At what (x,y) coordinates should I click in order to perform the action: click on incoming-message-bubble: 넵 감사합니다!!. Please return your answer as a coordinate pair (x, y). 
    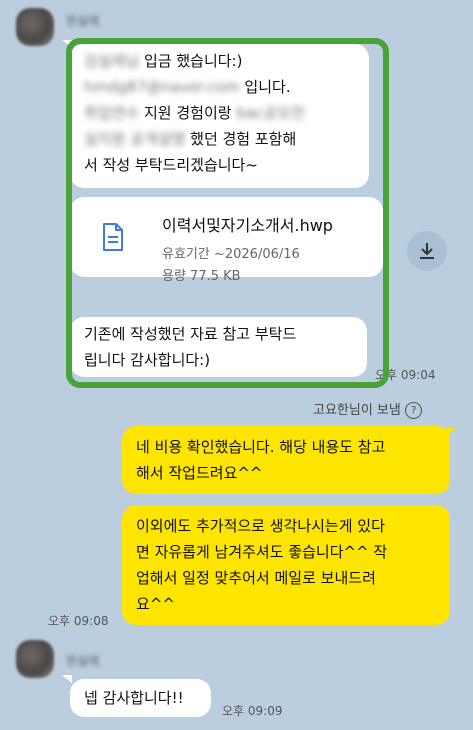
    Looking at the image, I should click on (140, 698).